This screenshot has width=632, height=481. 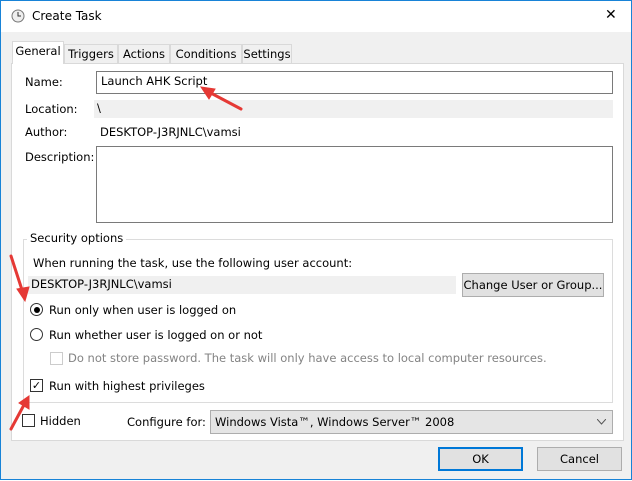 What do you see at coordinates (354, 184) in the screenshot?
I see `description-input` at bounding box center [354, 184].